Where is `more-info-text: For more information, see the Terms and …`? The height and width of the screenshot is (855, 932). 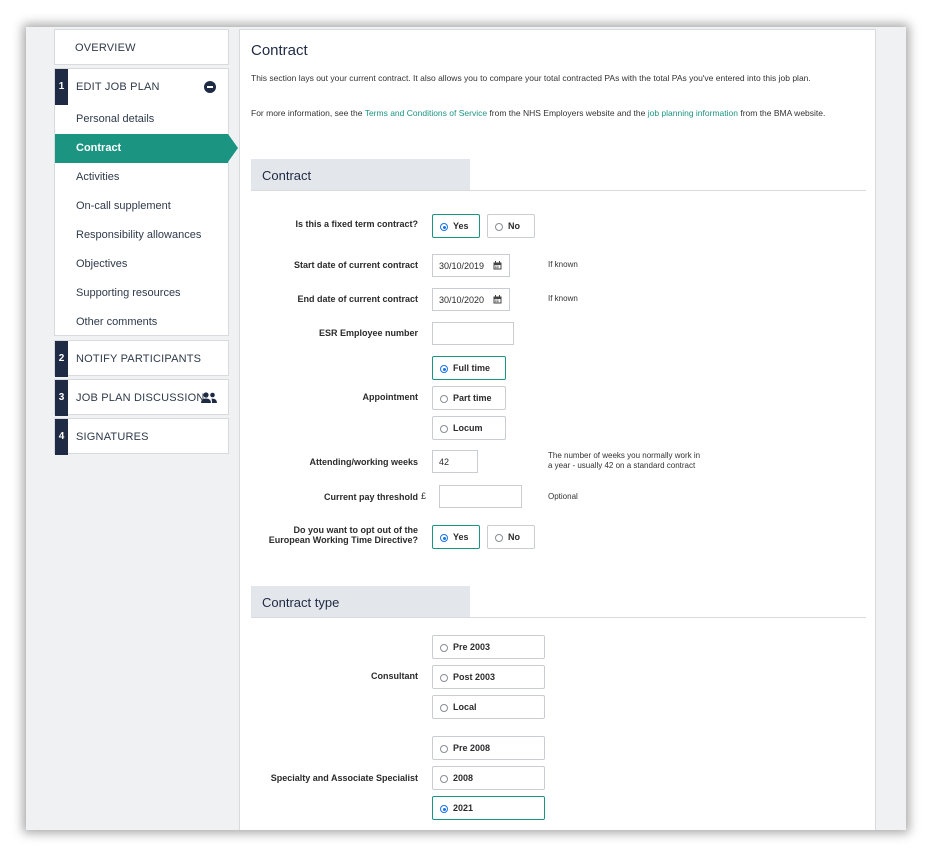
more-info-text: For more information, see the Terms and … is located at coordinates (559, 113).